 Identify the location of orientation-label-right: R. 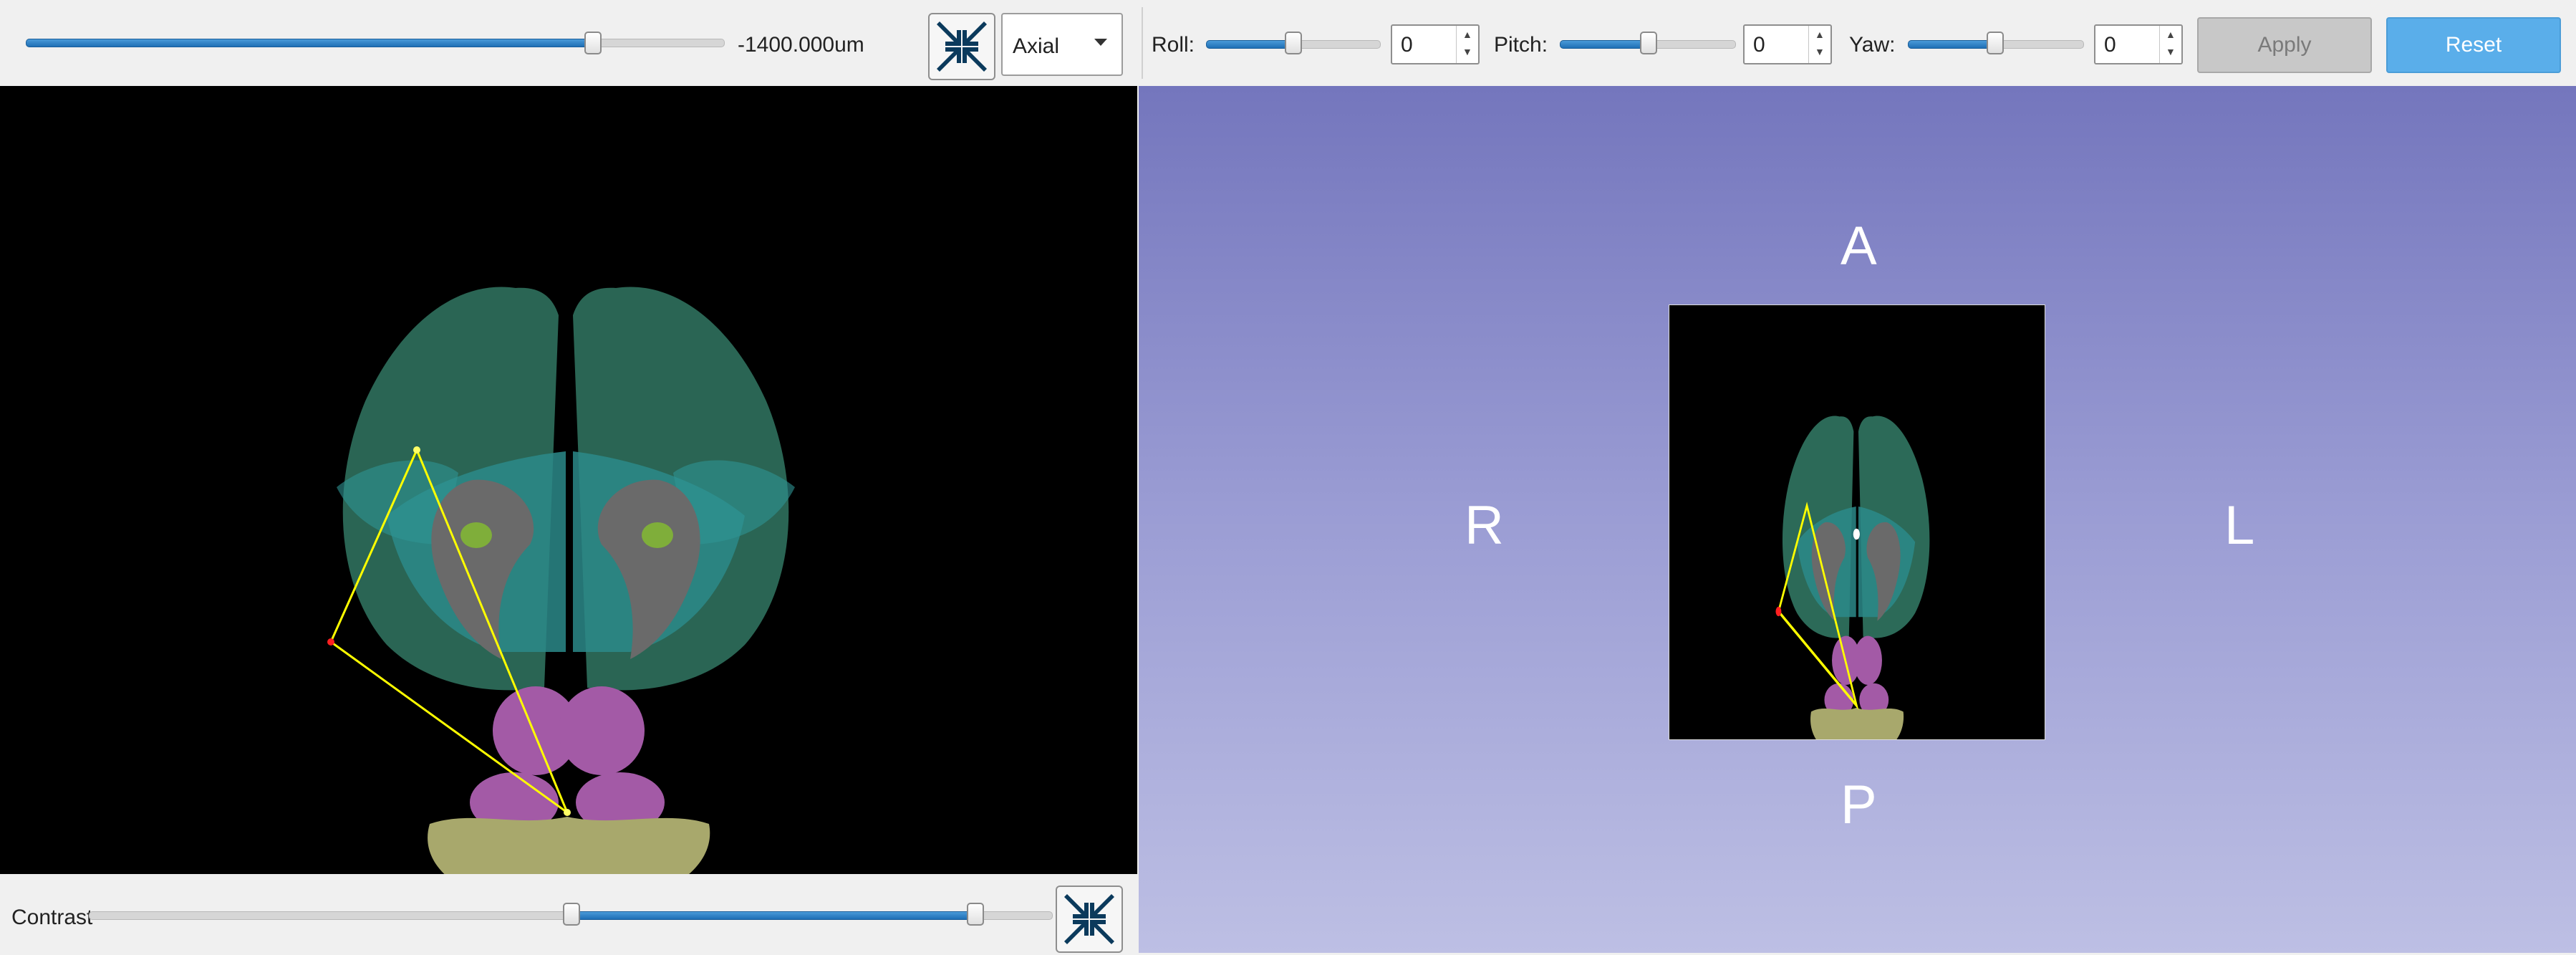
(1484, 525).